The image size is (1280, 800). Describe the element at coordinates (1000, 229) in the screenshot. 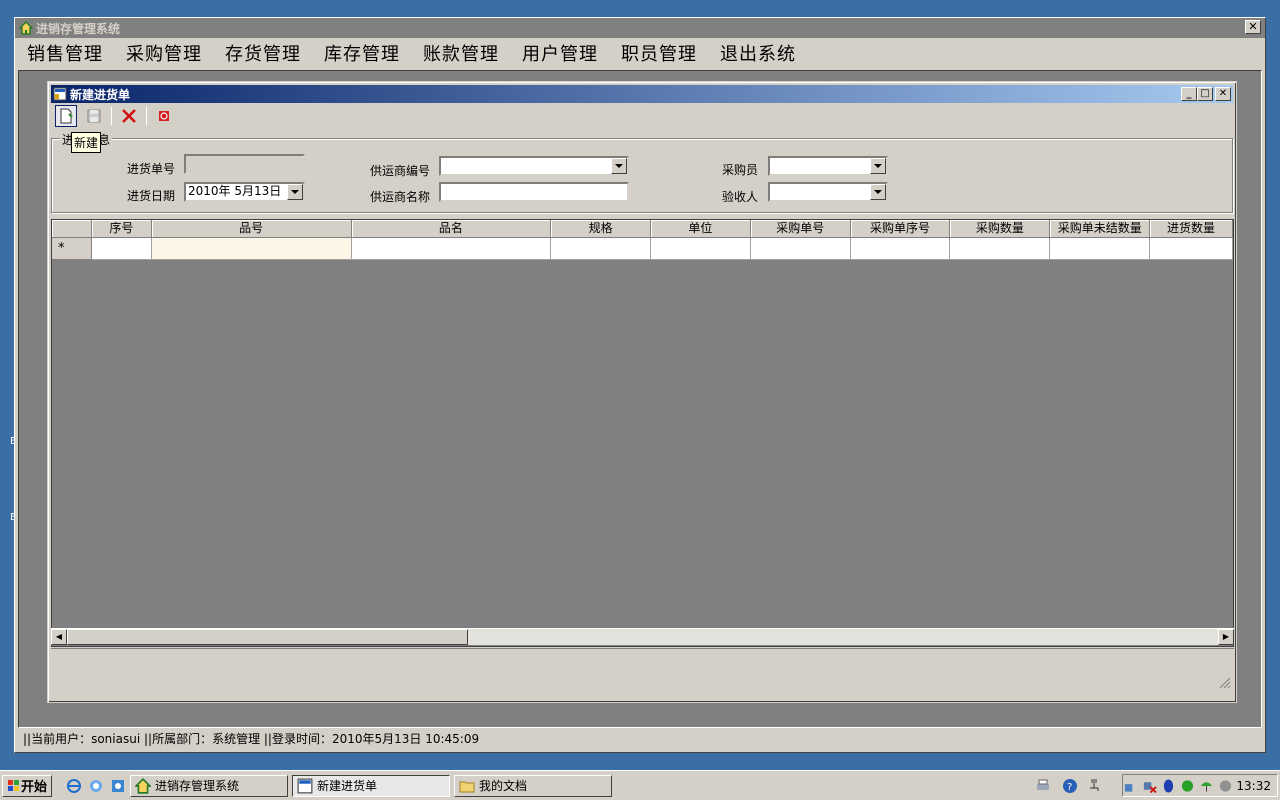

I see `column-header: 采购数量` at that location.